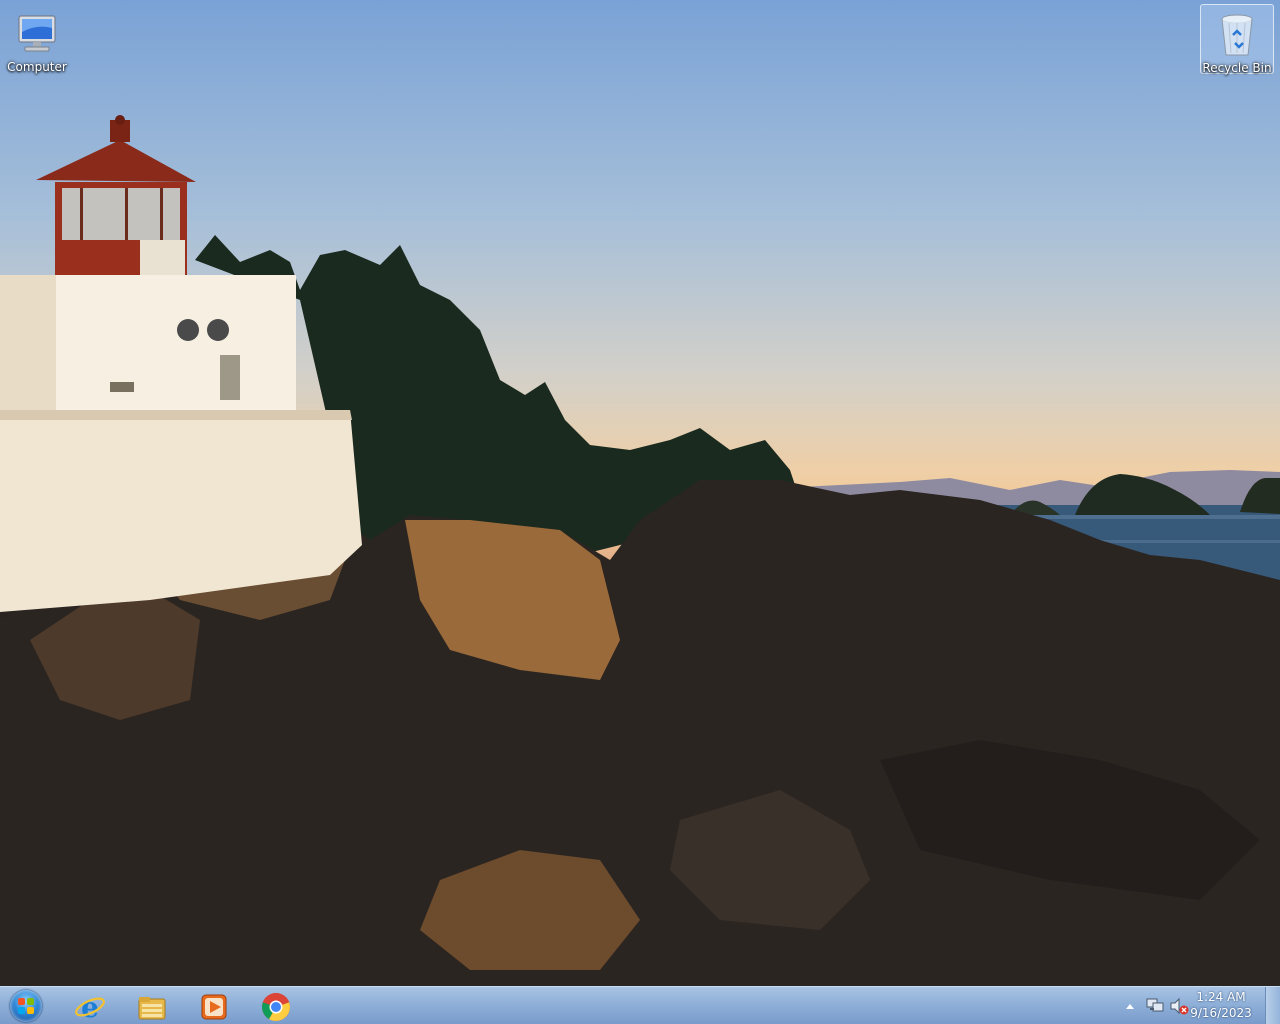 The width and height of the screenshot is (1280, 1024). I want to click on media-player-icon, so click(214, 1007).